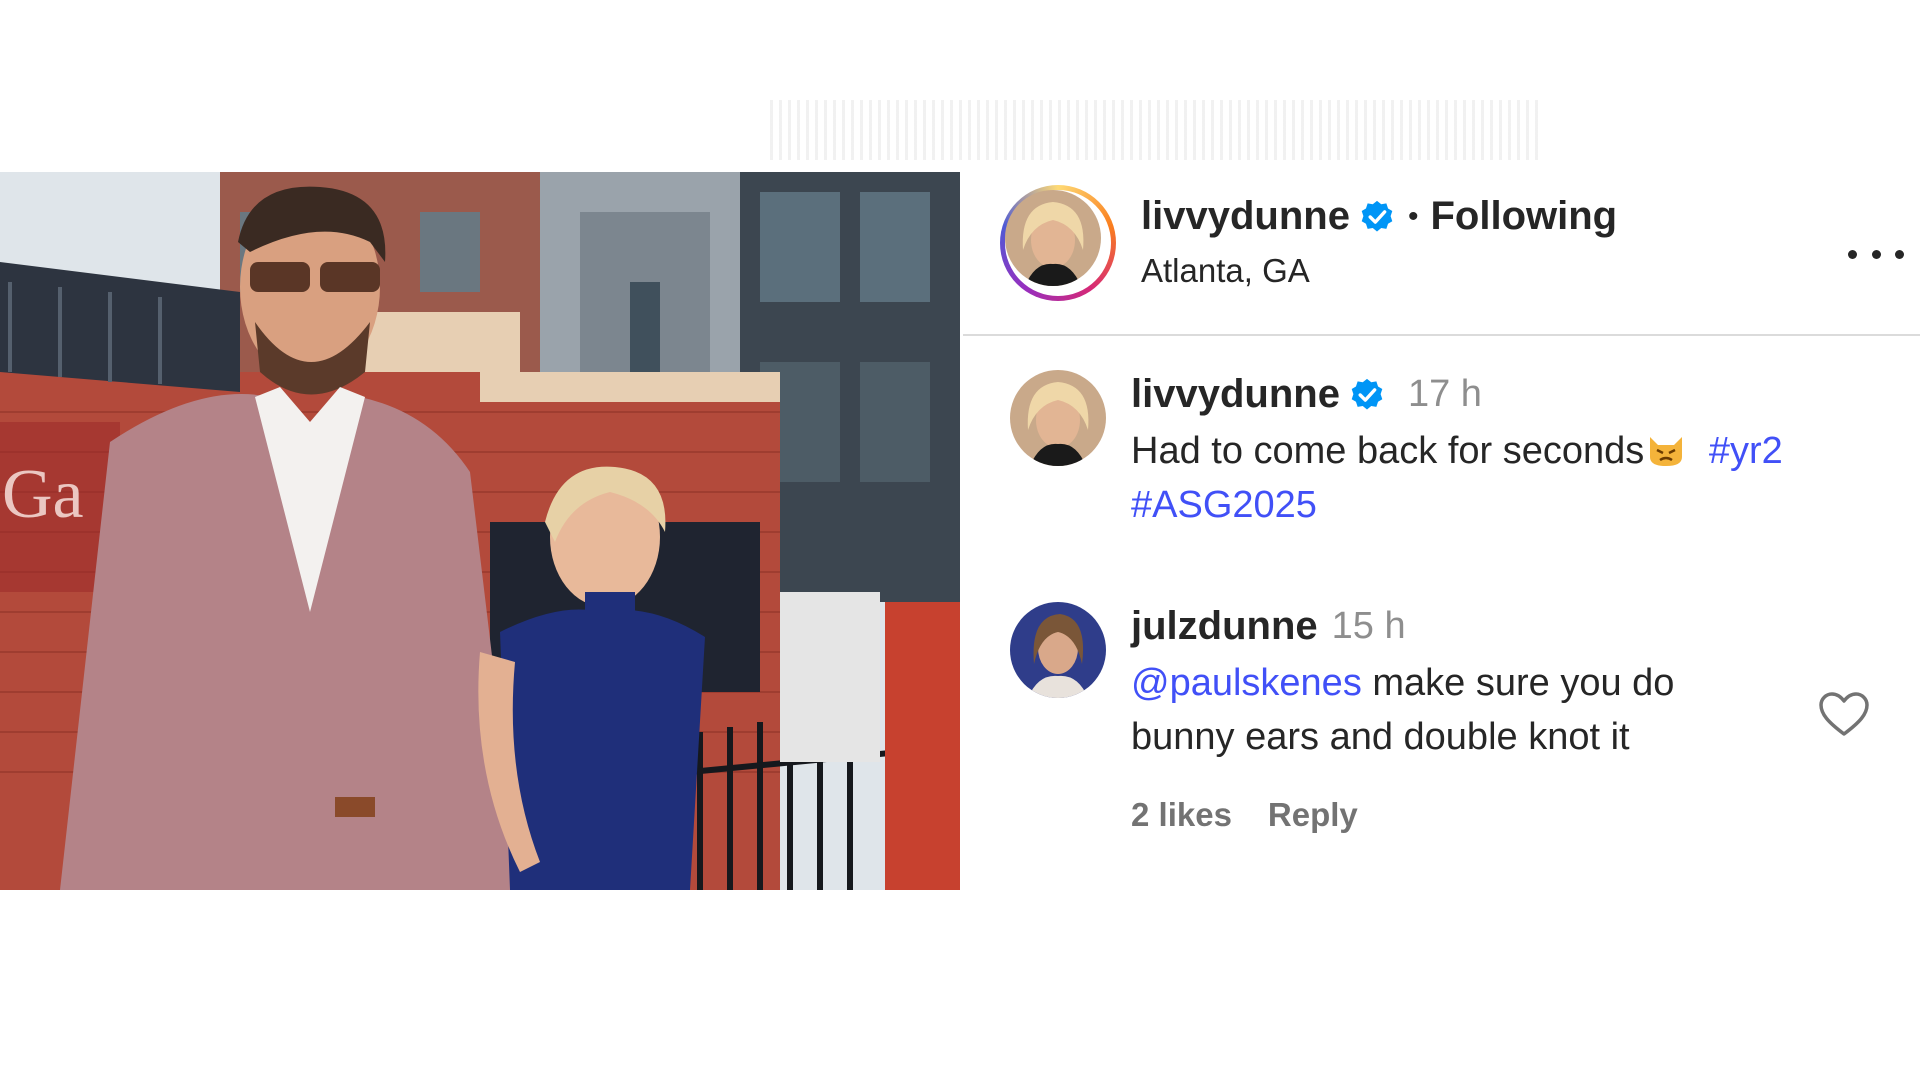 Image resolution: width=1920 pixels, height=1080 pixels. What do you see at coordinates (1523, 216) in the screenshot?
I see `follow-status-button: Following` at bounding box center [1523, 216].